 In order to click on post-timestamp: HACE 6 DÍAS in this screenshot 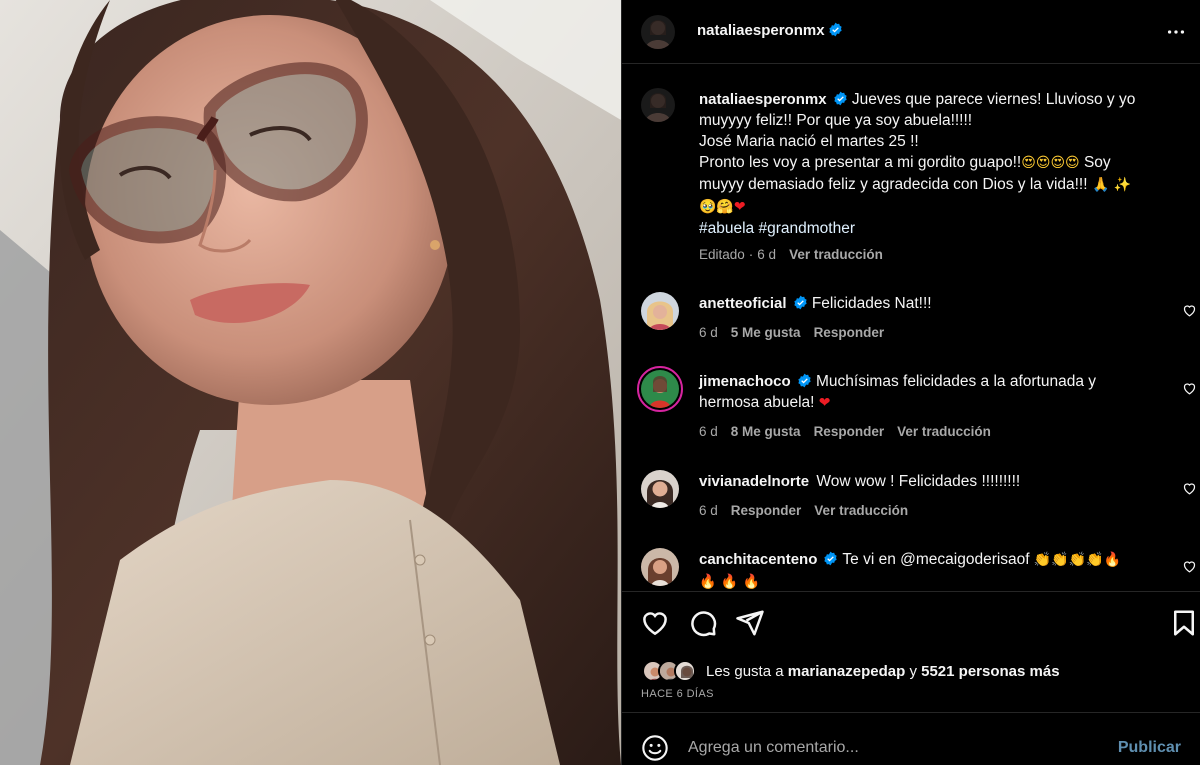, I will do `click(677, 694)`.